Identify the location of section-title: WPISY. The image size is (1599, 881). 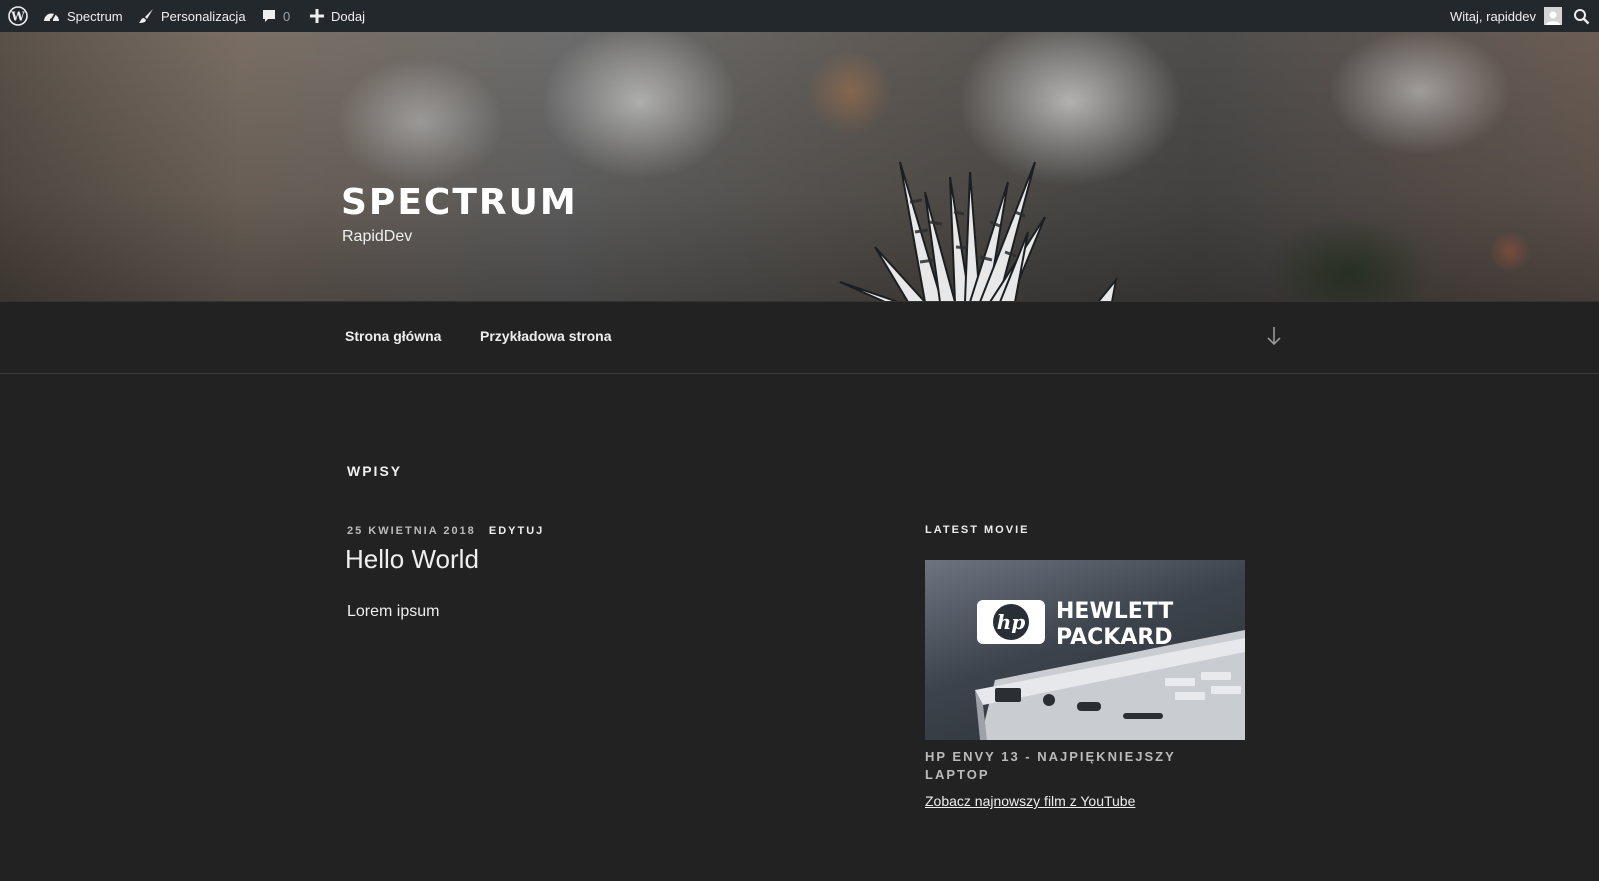
(375, 471).